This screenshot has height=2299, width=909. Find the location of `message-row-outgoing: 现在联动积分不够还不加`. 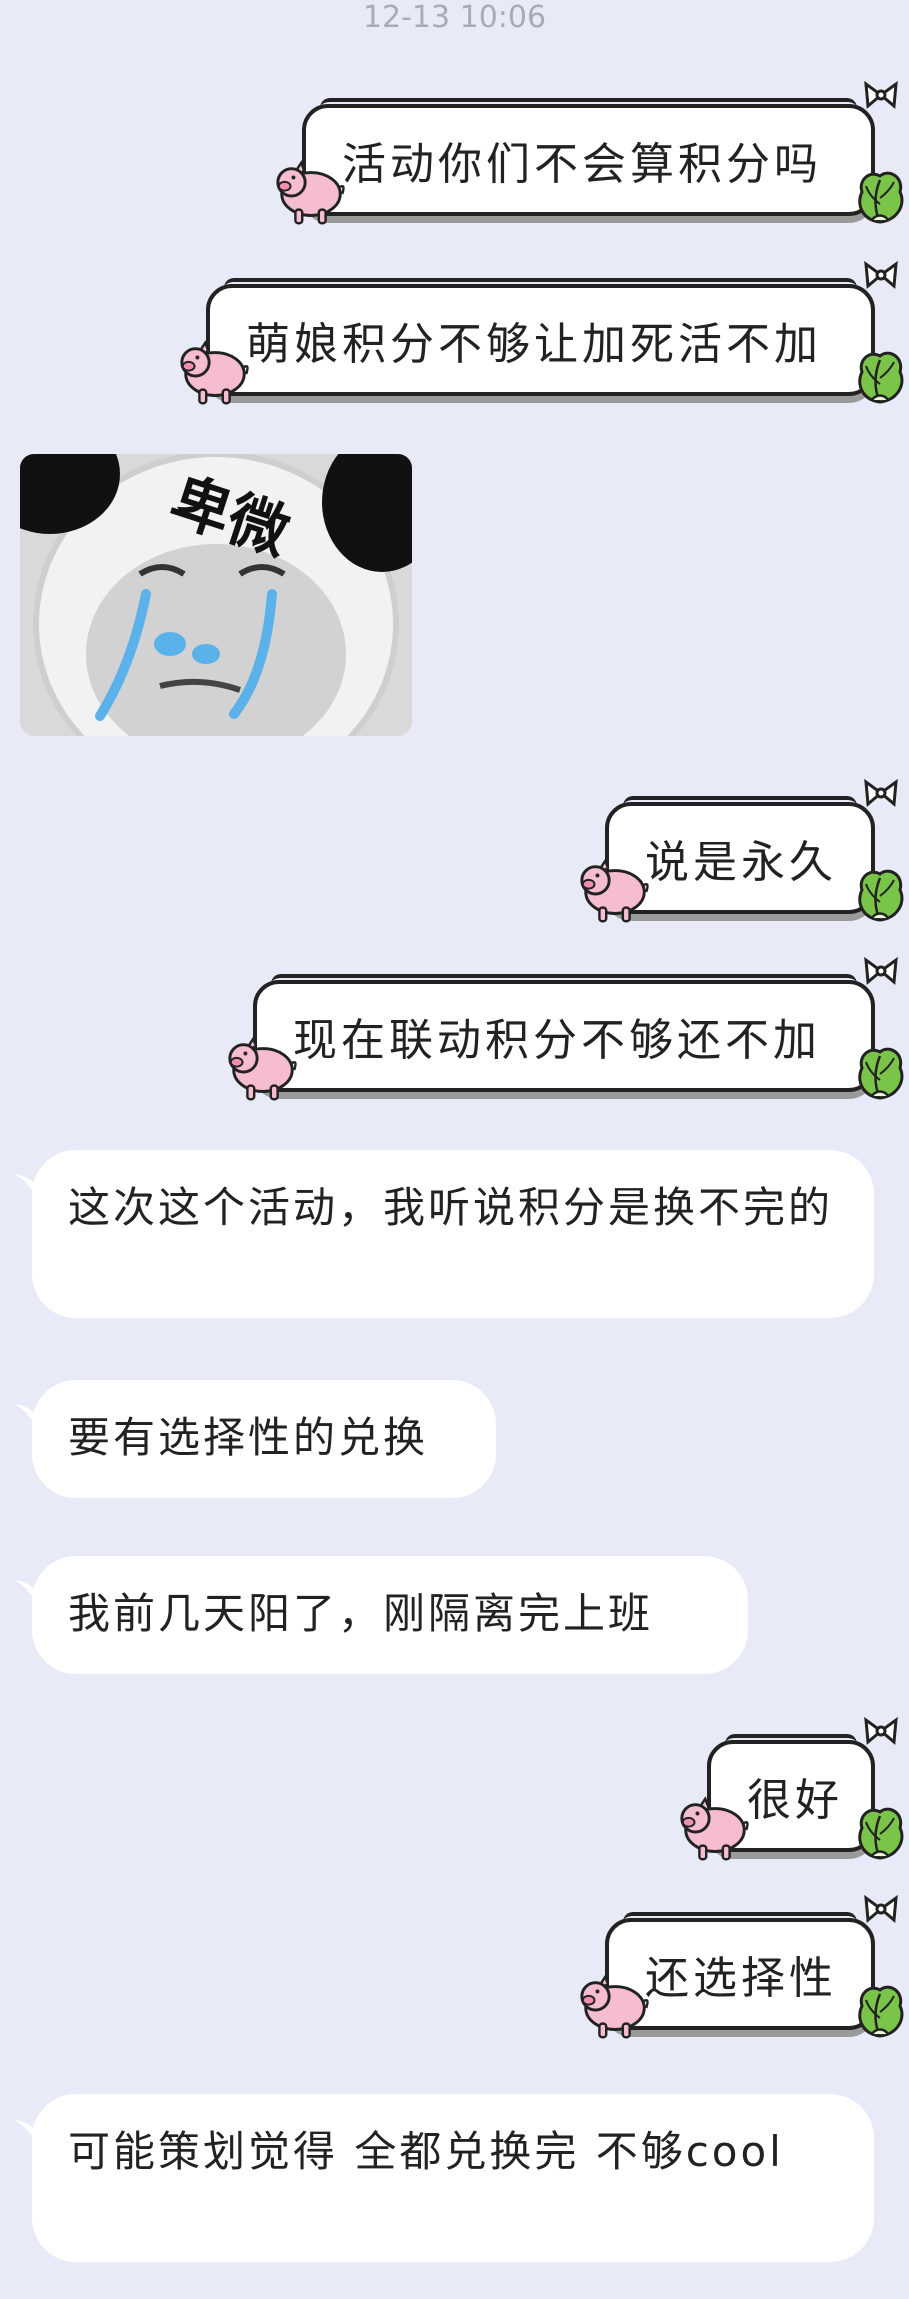

message-row-outgoing: 现在联动积分不够还不加 is located at coordinates (454, 1040).